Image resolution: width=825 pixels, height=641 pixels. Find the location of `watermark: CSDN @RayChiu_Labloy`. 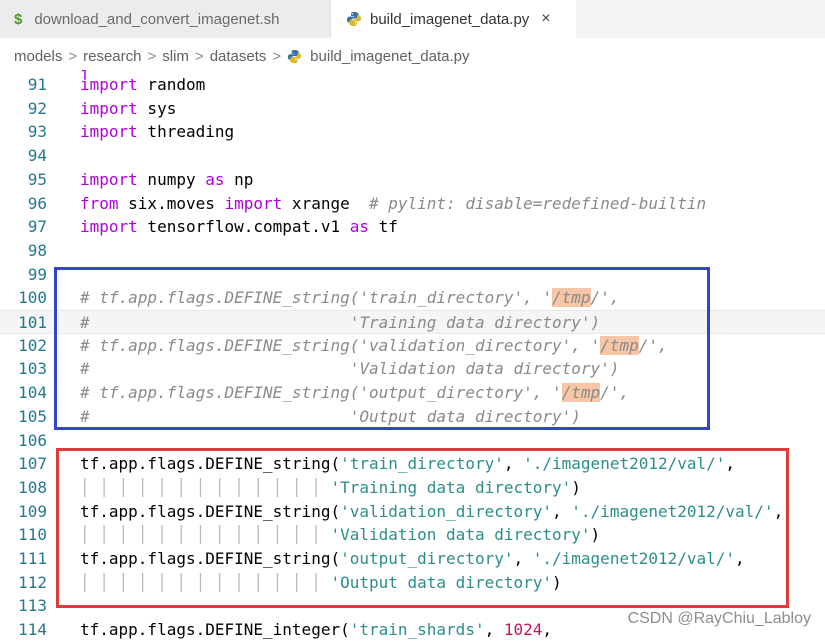

watermark: CSDN @RayChiu_Labloy is located at coordinates (719, 618).